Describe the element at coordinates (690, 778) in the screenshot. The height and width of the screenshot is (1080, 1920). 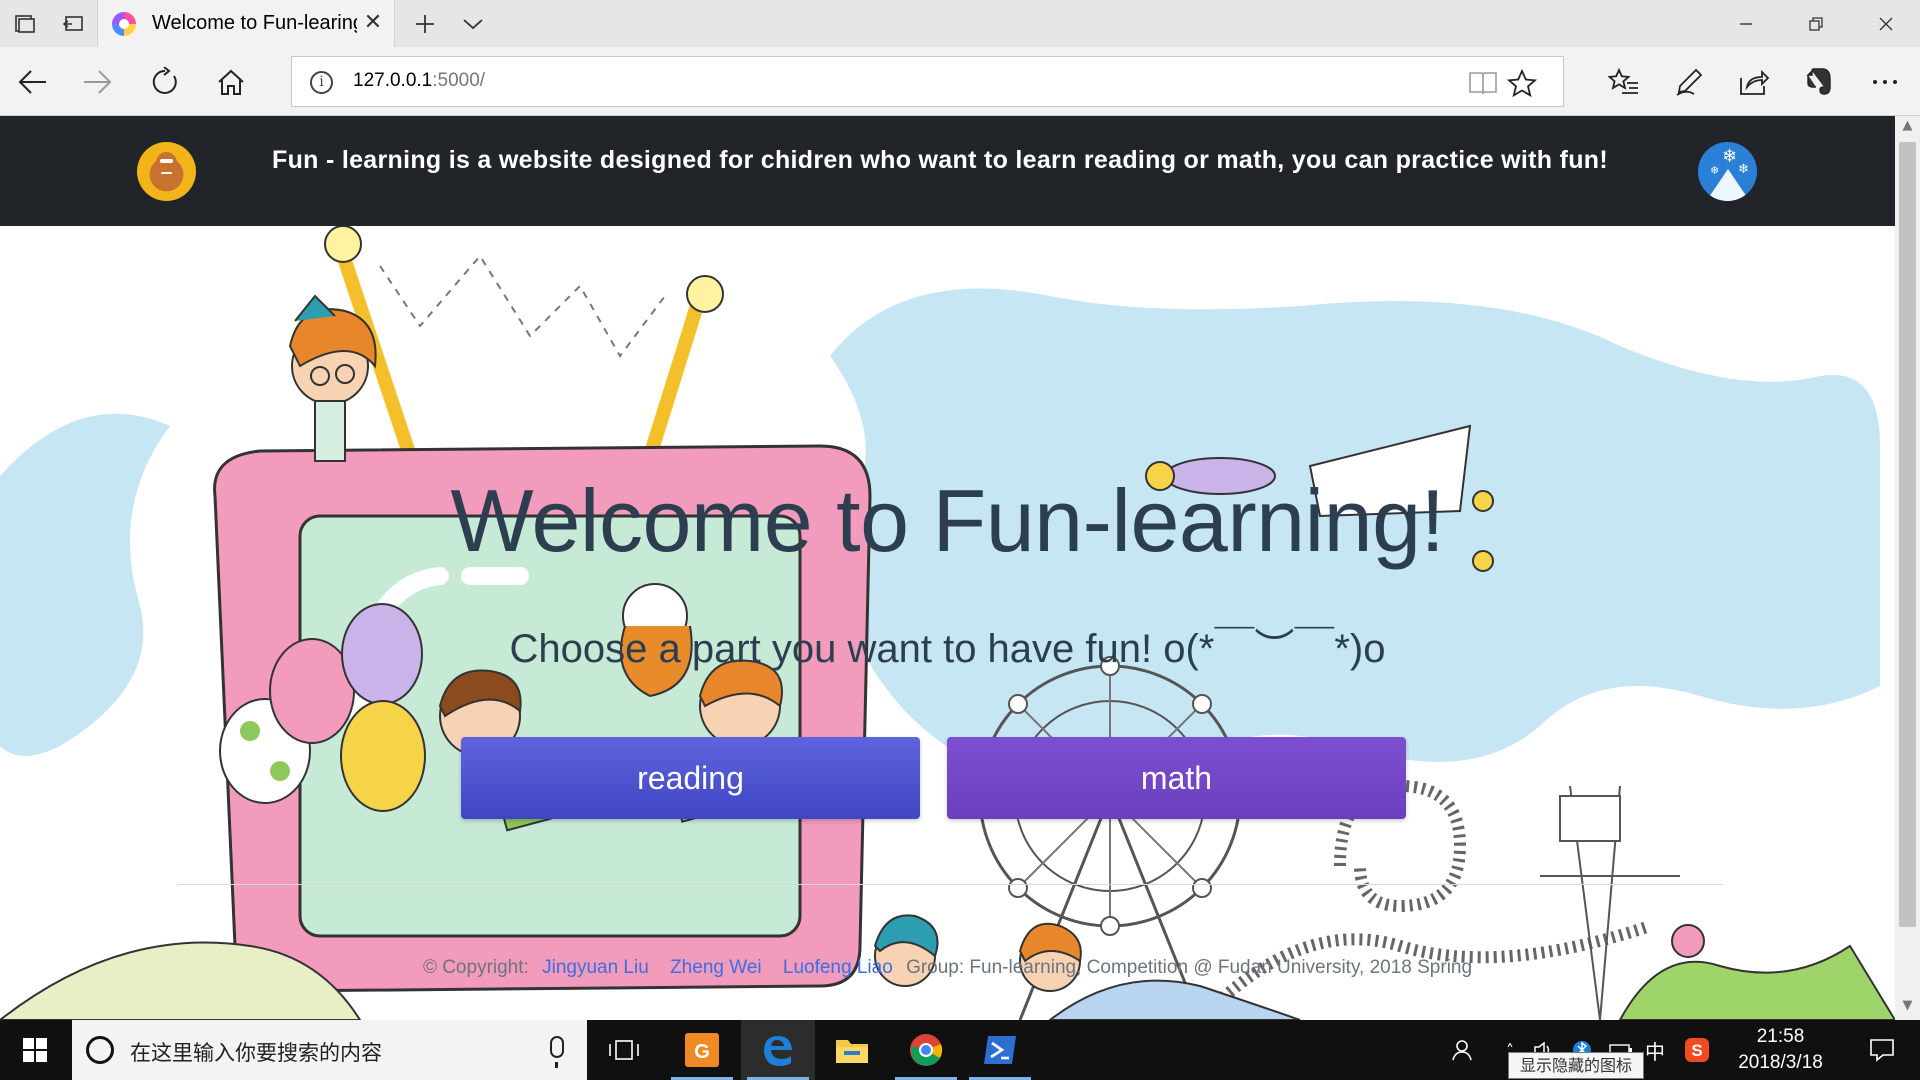
I see `reading-button: reading` at that location.